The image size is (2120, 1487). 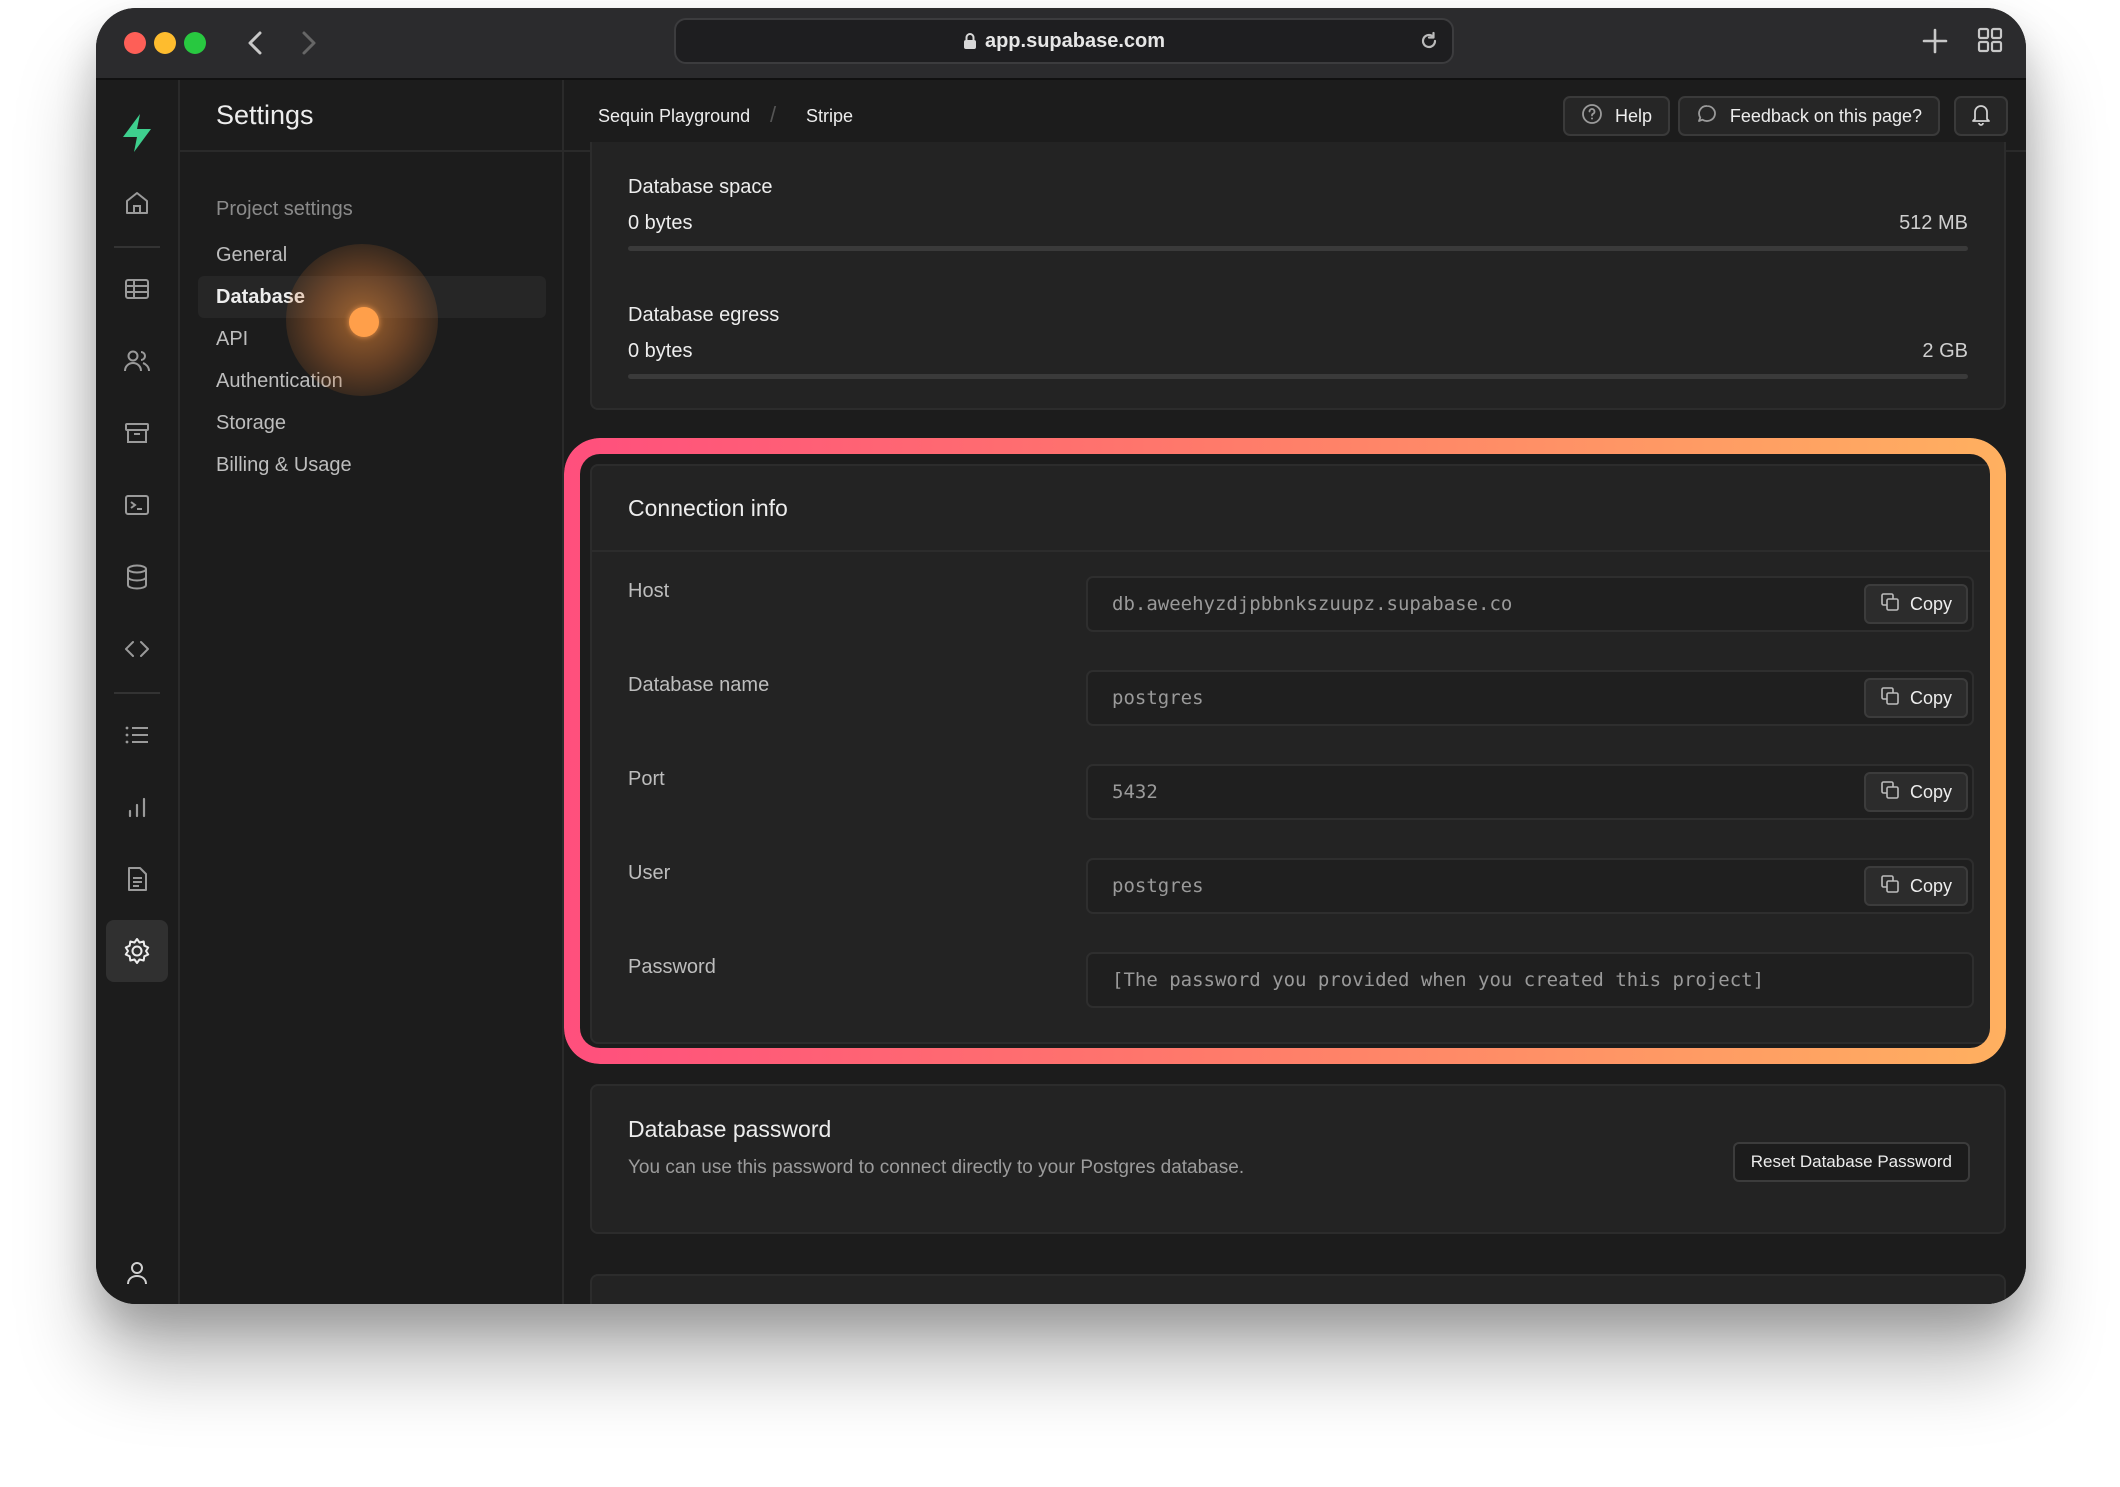 What do you see at coordinates (1633, 115) in the screenshot?
I see `help-label: Help` at bounding box center [1633, 115].